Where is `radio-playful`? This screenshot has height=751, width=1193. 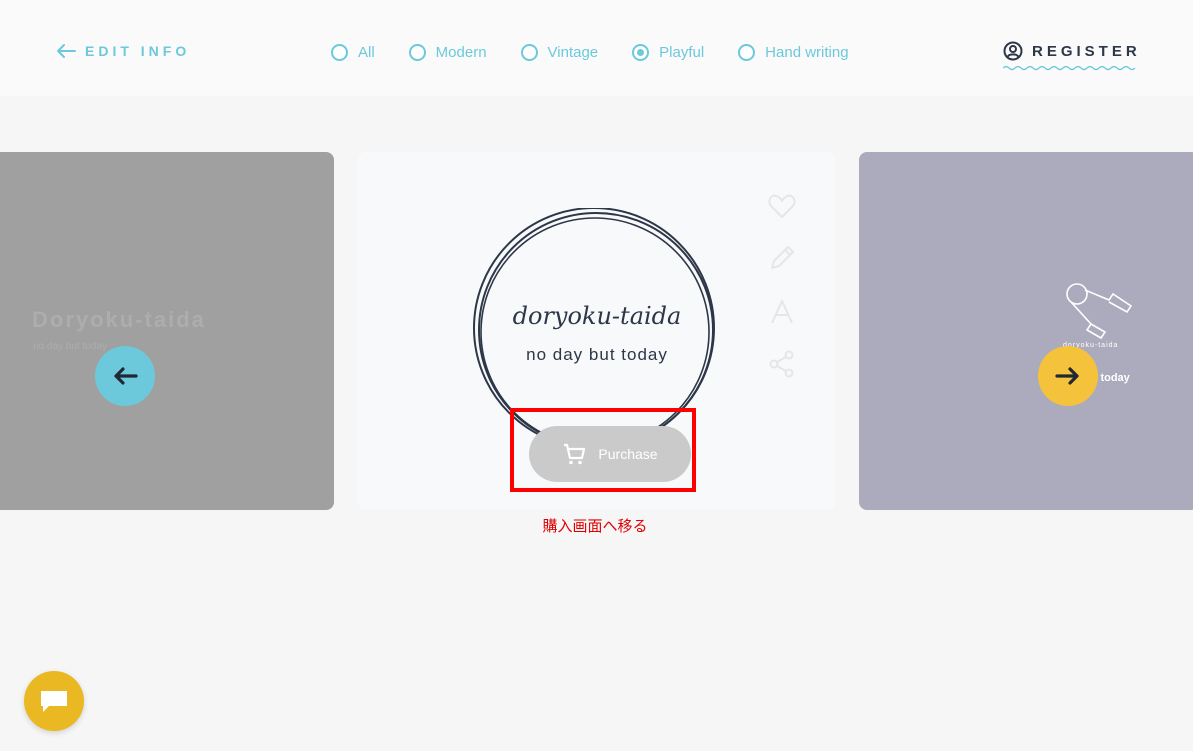
radio-playful is located at coordinates (641, 52).